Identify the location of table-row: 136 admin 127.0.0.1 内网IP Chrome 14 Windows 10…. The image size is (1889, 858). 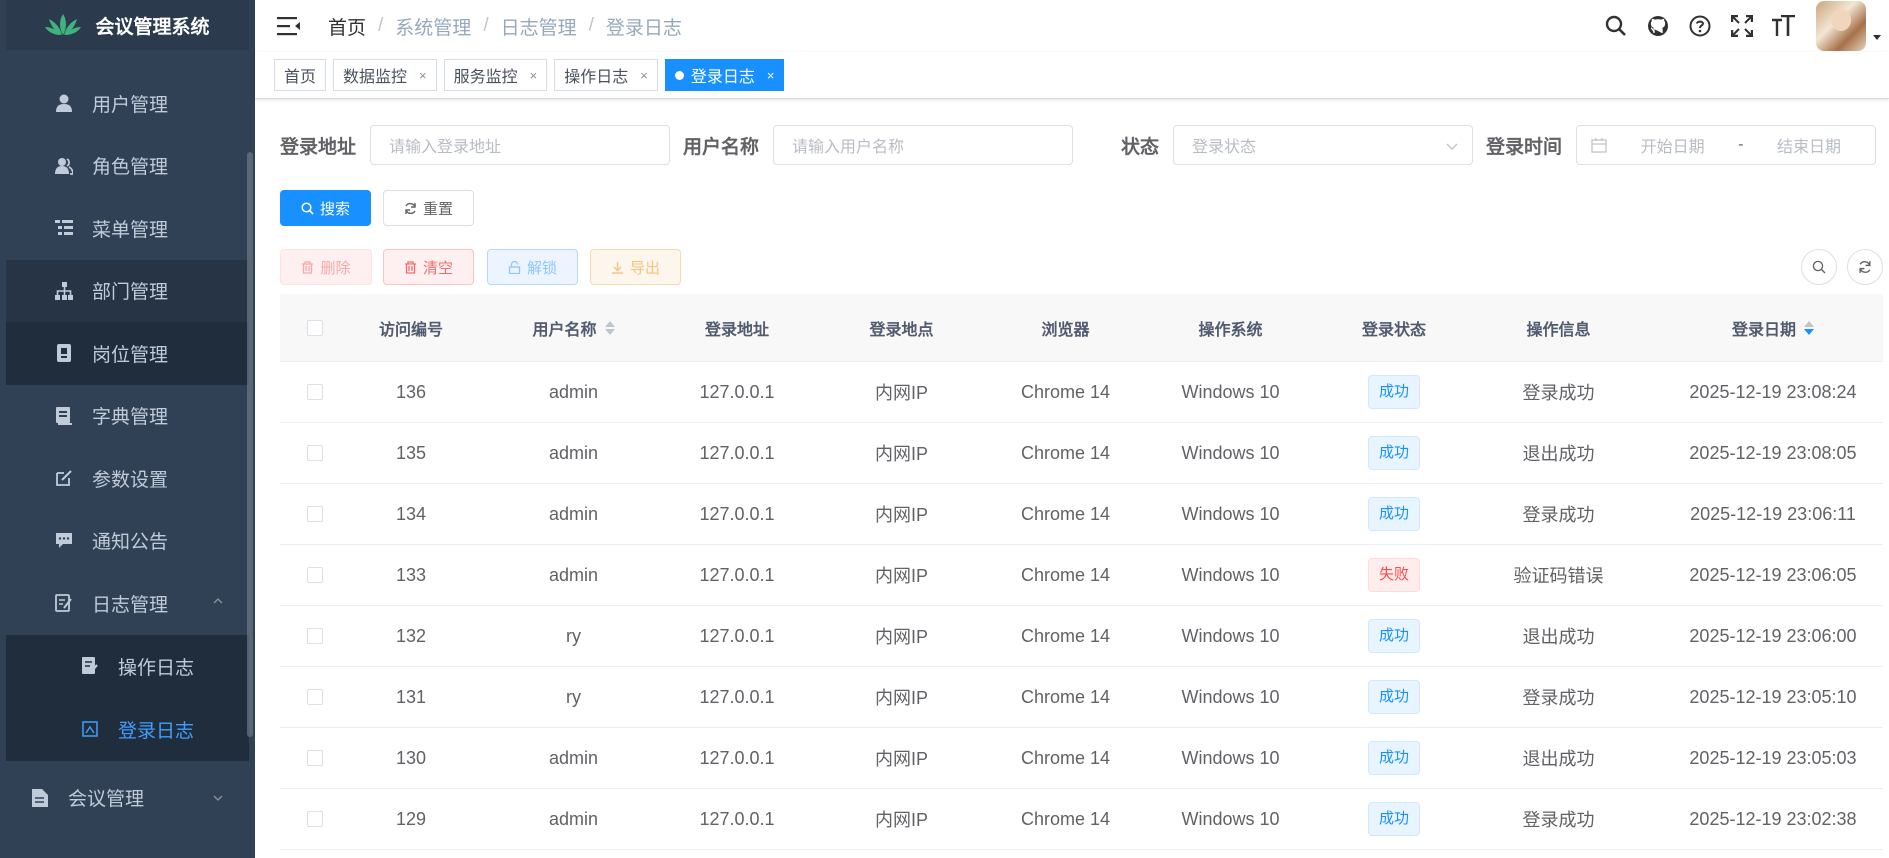
(1081, 392).